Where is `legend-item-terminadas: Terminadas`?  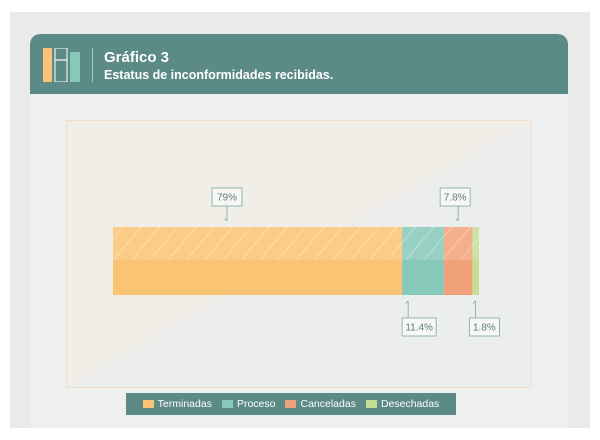
legend-item-terminadas: Terminadas is located at coordinates (177, 404).